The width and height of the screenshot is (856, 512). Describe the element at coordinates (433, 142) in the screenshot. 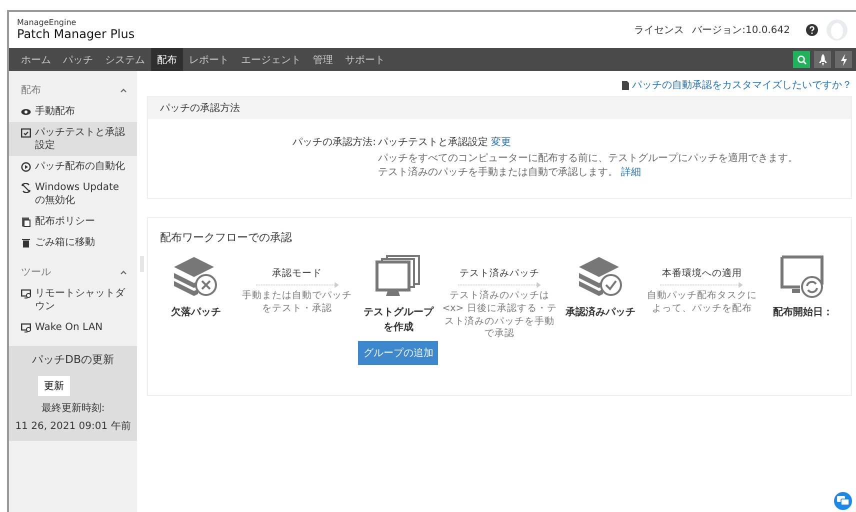

I see `approval-method-value: パッチテストと承認設定` at that location.